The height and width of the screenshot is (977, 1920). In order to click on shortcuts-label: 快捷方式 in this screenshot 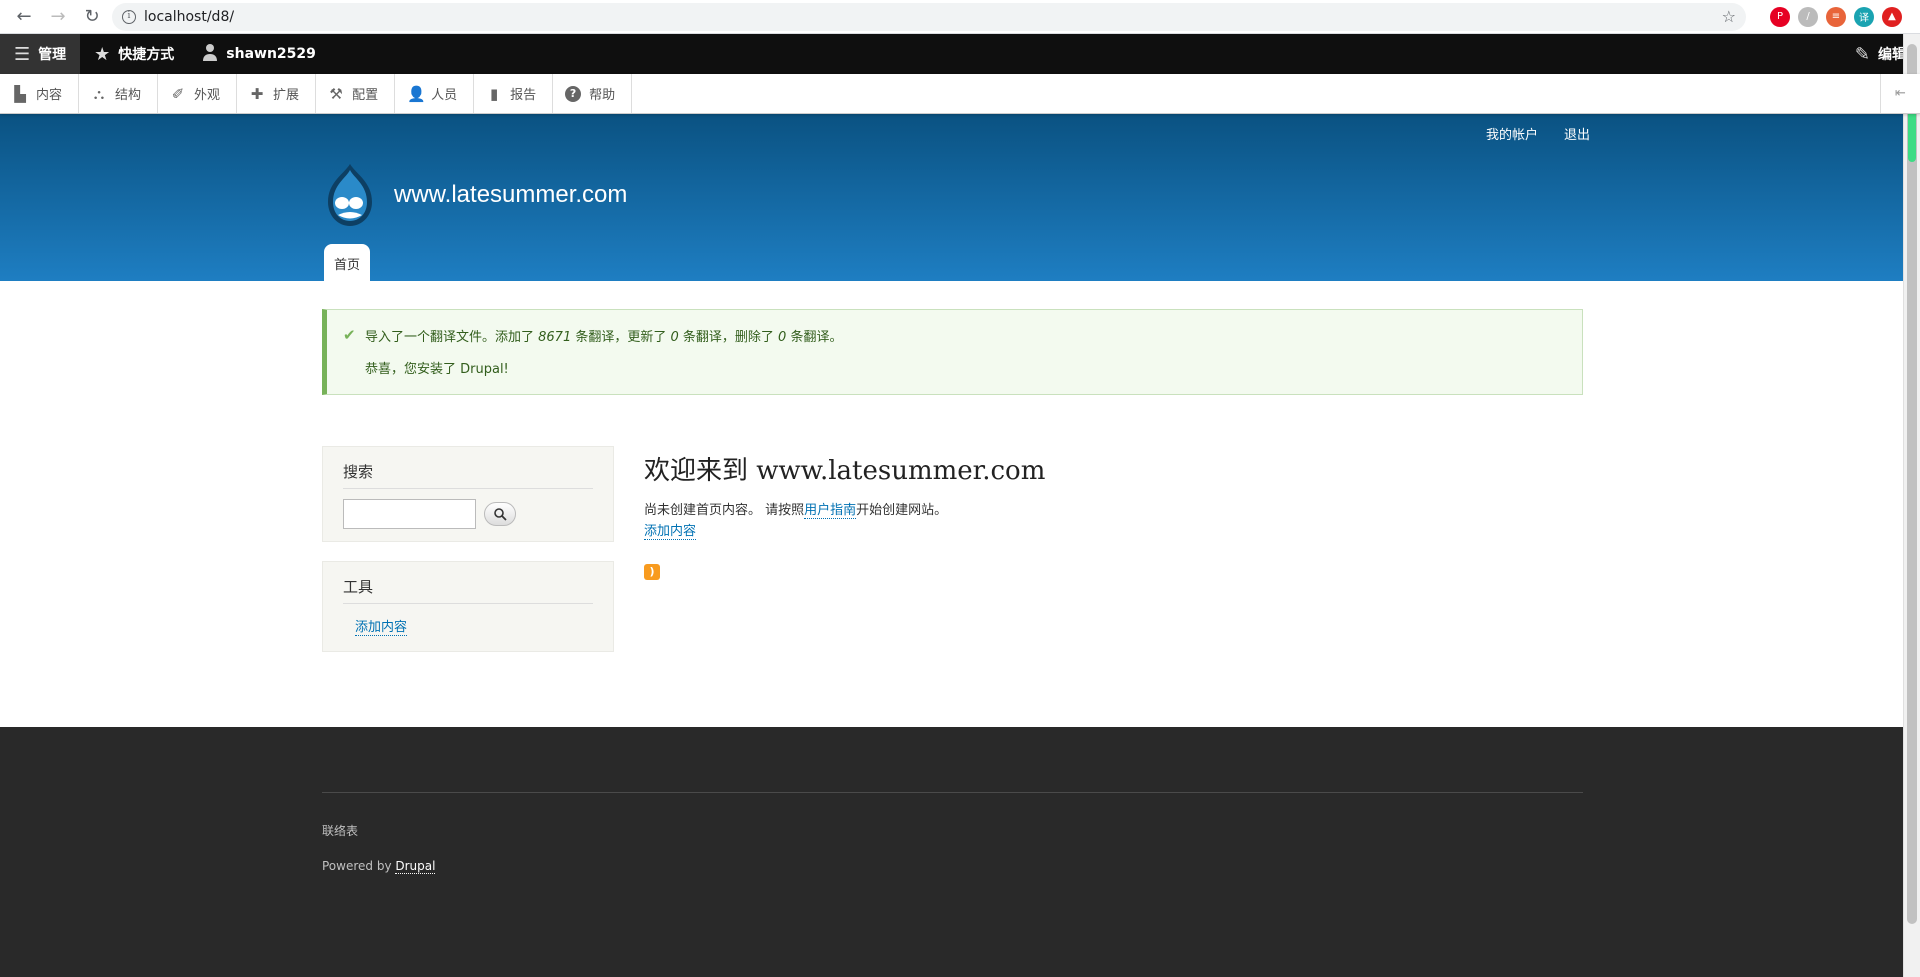, I will do `click(146, 55)`.